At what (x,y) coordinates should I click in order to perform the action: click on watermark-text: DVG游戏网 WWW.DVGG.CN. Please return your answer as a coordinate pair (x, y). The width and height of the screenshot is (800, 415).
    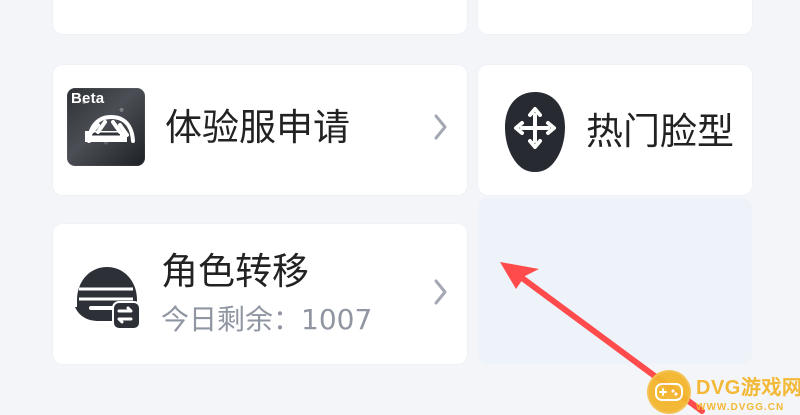
    Looking at the image, I should click on (748, 392).